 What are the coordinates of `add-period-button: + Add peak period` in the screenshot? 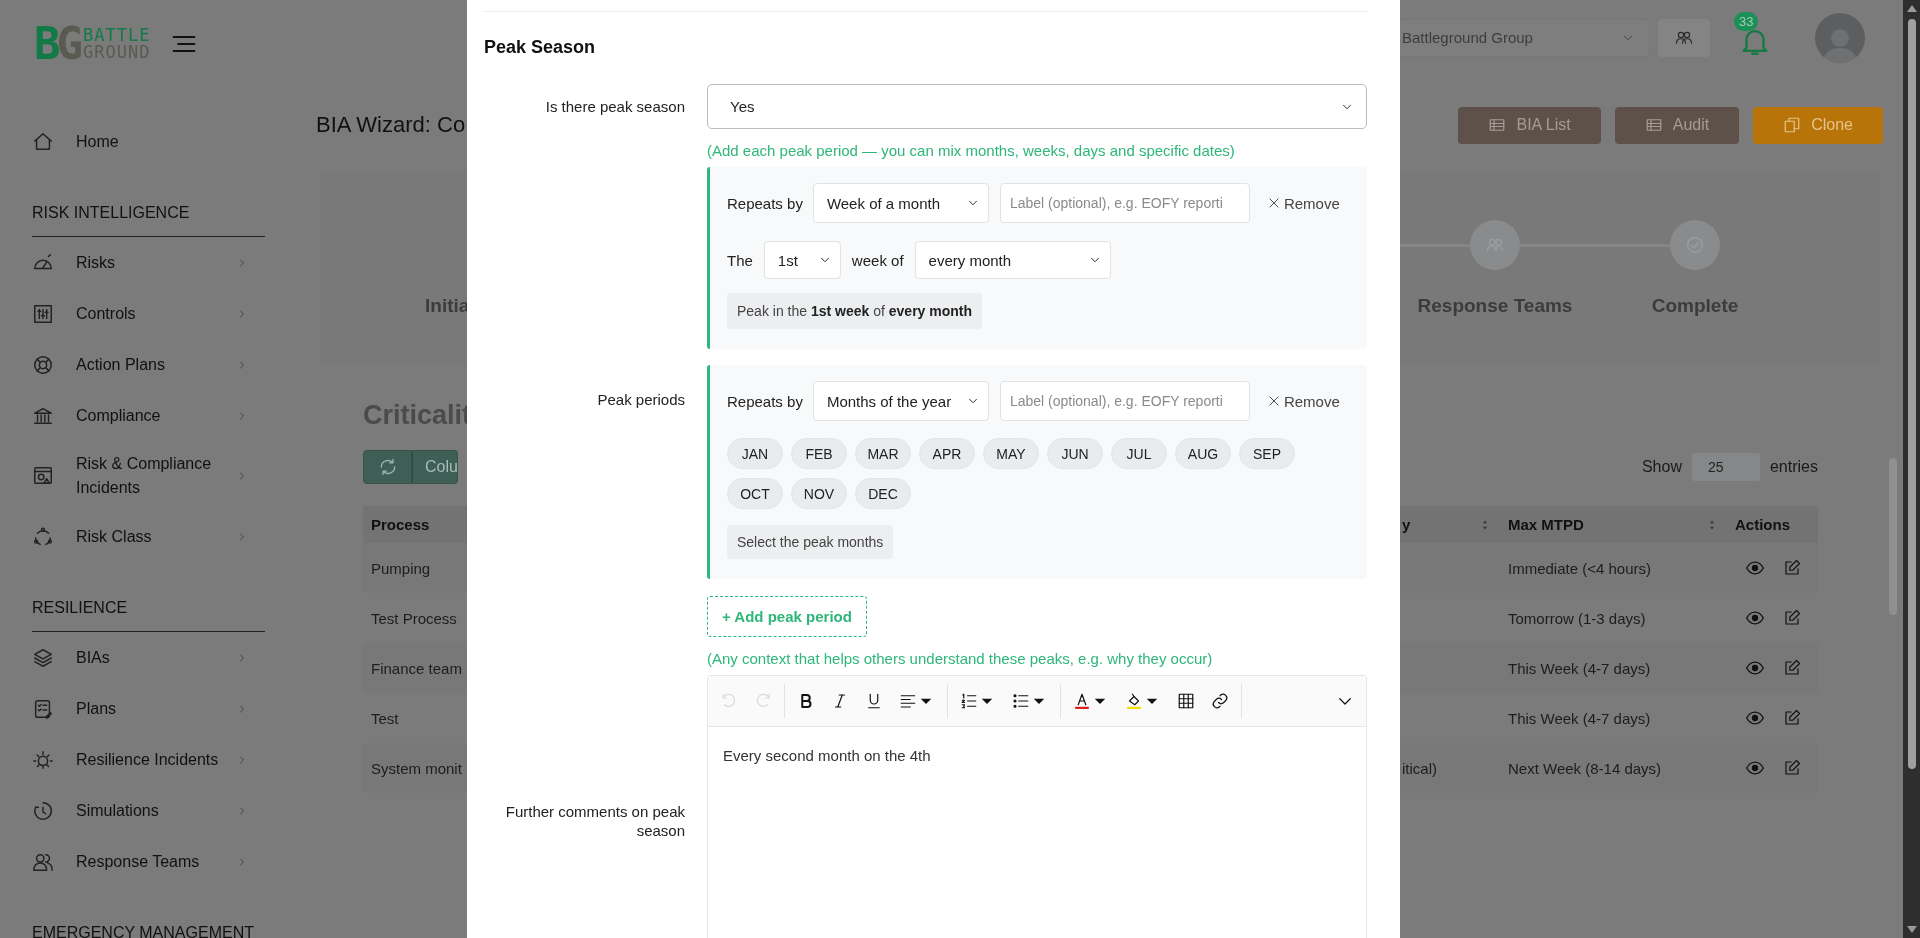 It's located at (787, 616).